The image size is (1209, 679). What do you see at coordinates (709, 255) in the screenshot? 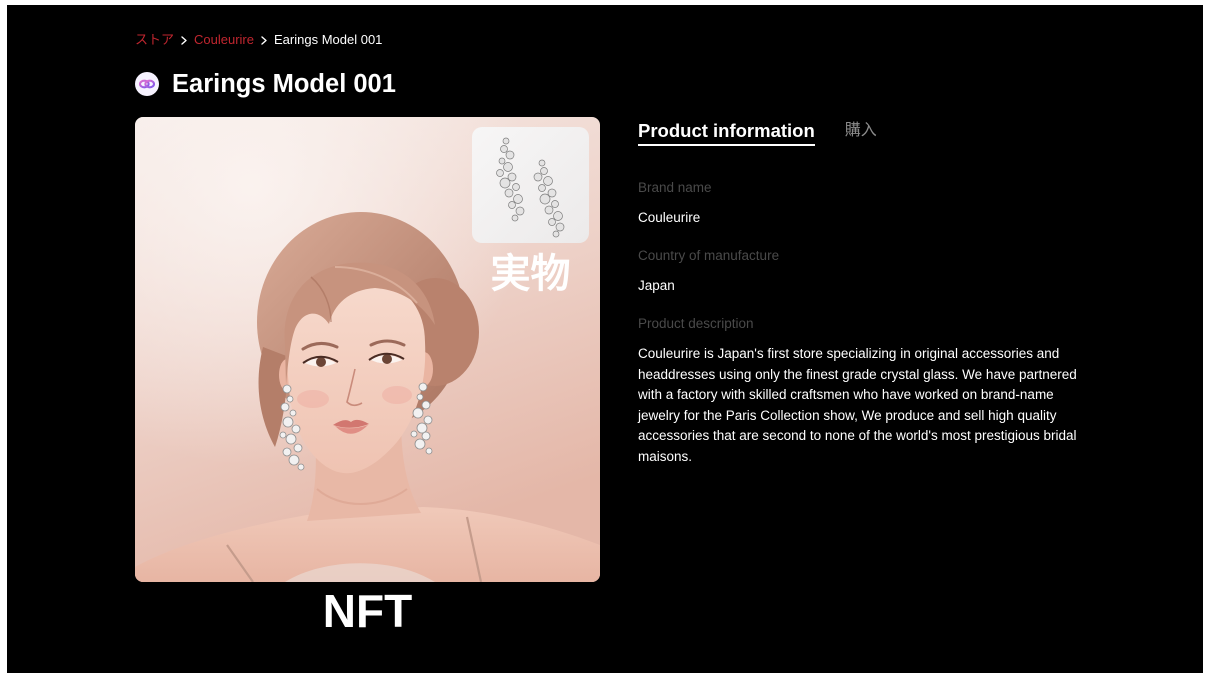
I see `country-label: Country of manufacture` at bounding box center [709, 255].